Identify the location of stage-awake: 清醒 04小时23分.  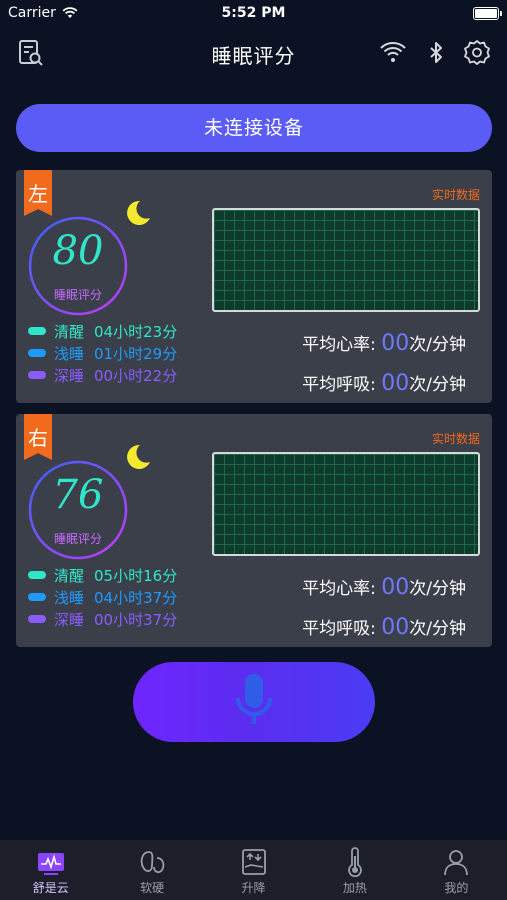
(102, 331).